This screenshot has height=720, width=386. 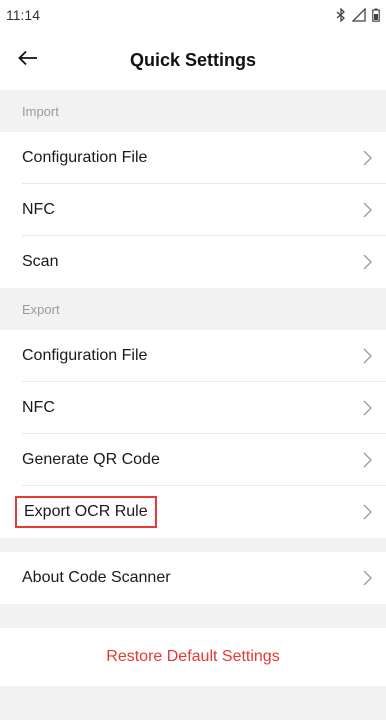 I want to click on app-bar: Quick Settings, so click(x=193, y=60).